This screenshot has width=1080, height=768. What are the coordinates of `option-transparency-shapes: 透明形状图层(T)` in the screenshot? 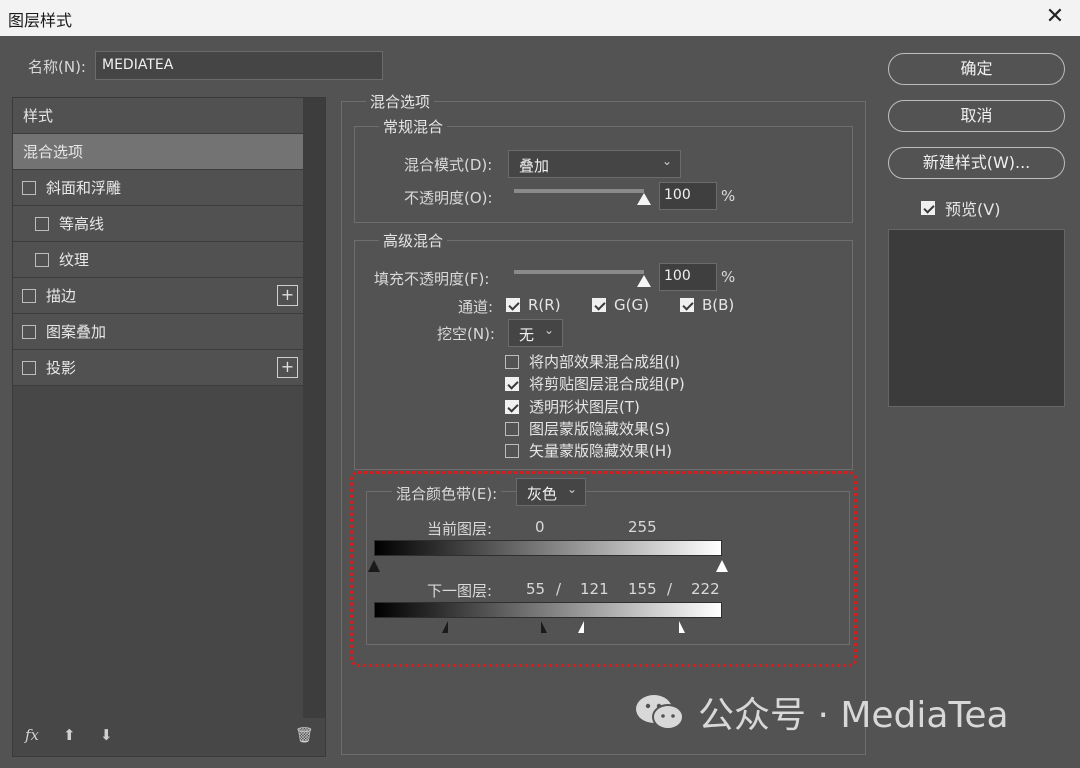 It's located at (572, 406).